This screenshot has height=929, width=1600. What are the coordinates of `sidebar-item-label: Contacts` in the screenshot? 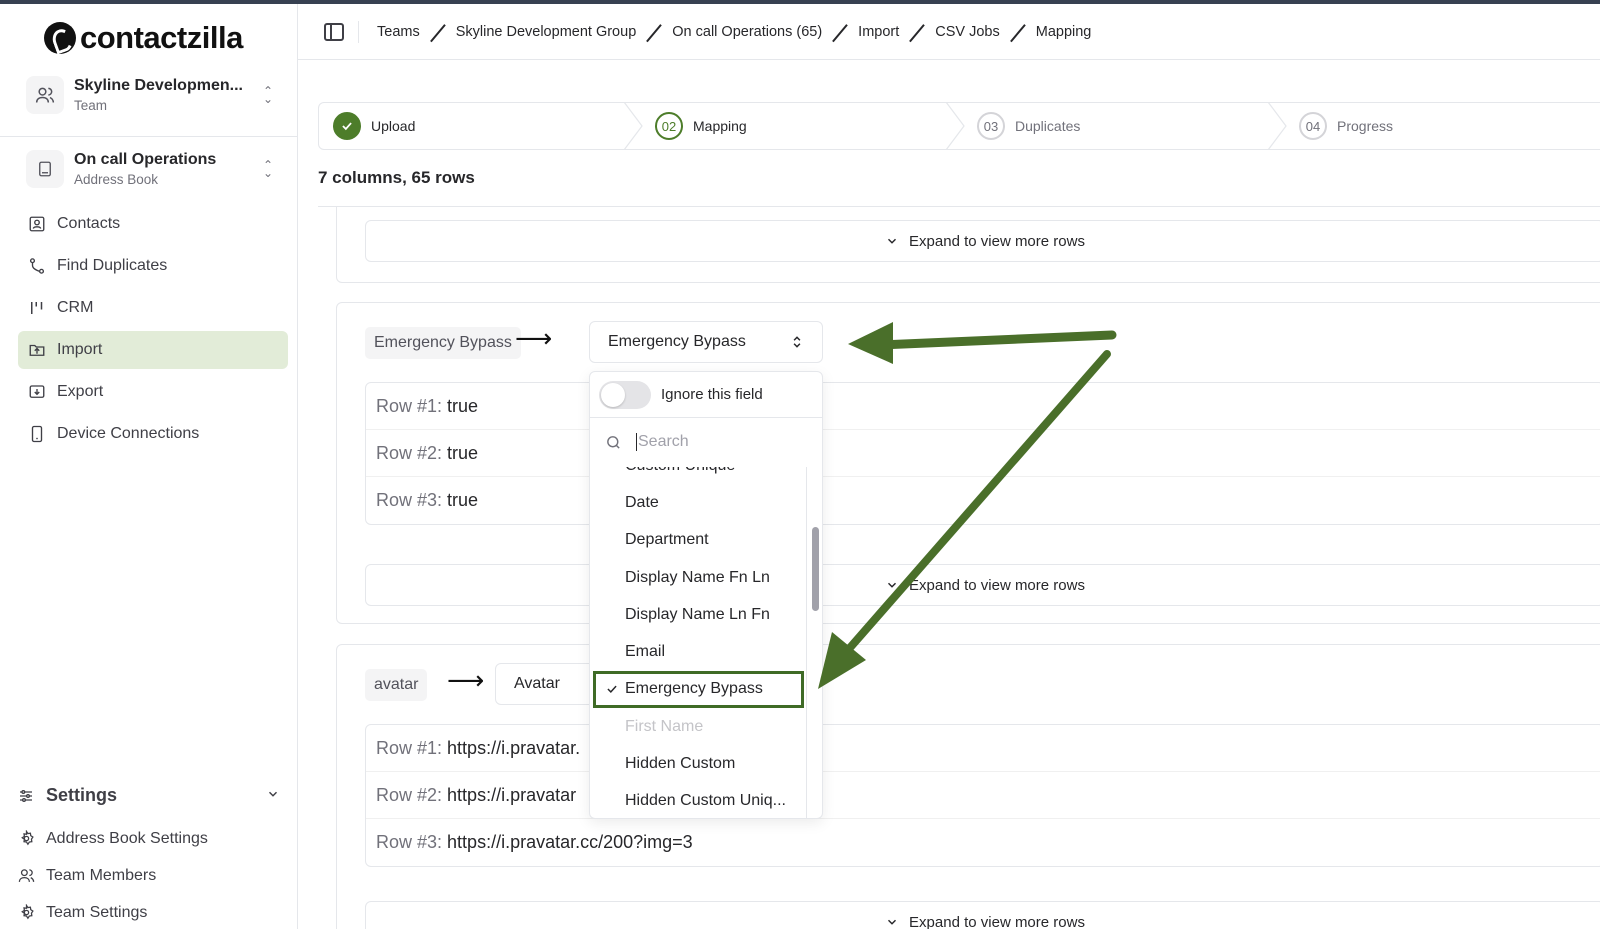 It's located at (89, 223).